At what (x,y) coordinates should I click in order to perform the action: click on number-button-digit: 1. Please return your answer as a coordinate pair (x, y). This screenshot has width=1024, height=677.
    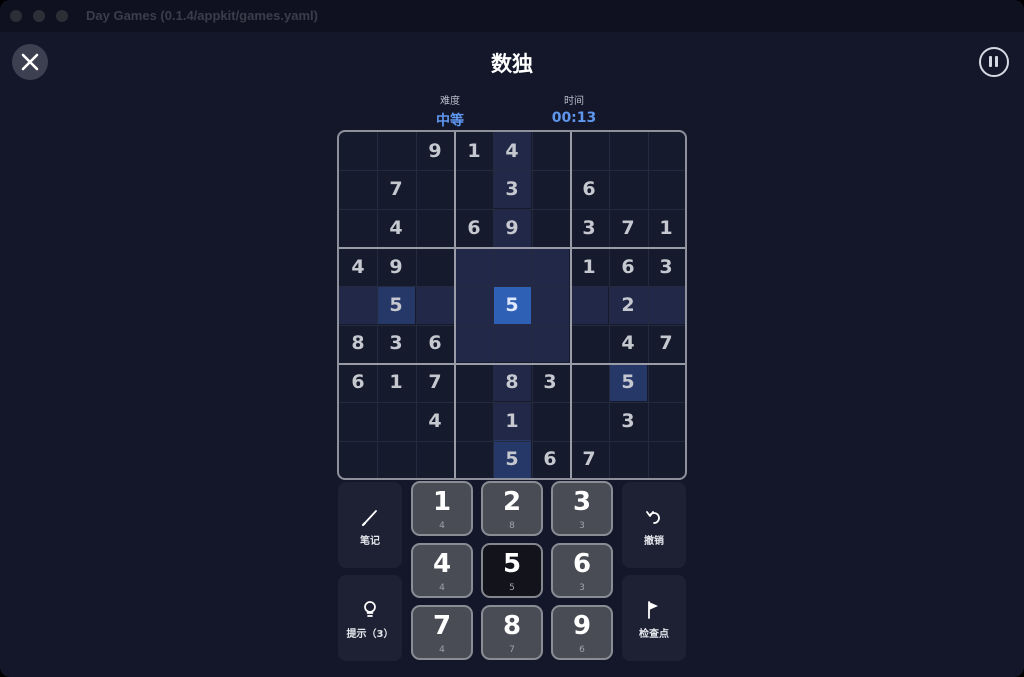
    Looking at the image, I should click on (442, 502).